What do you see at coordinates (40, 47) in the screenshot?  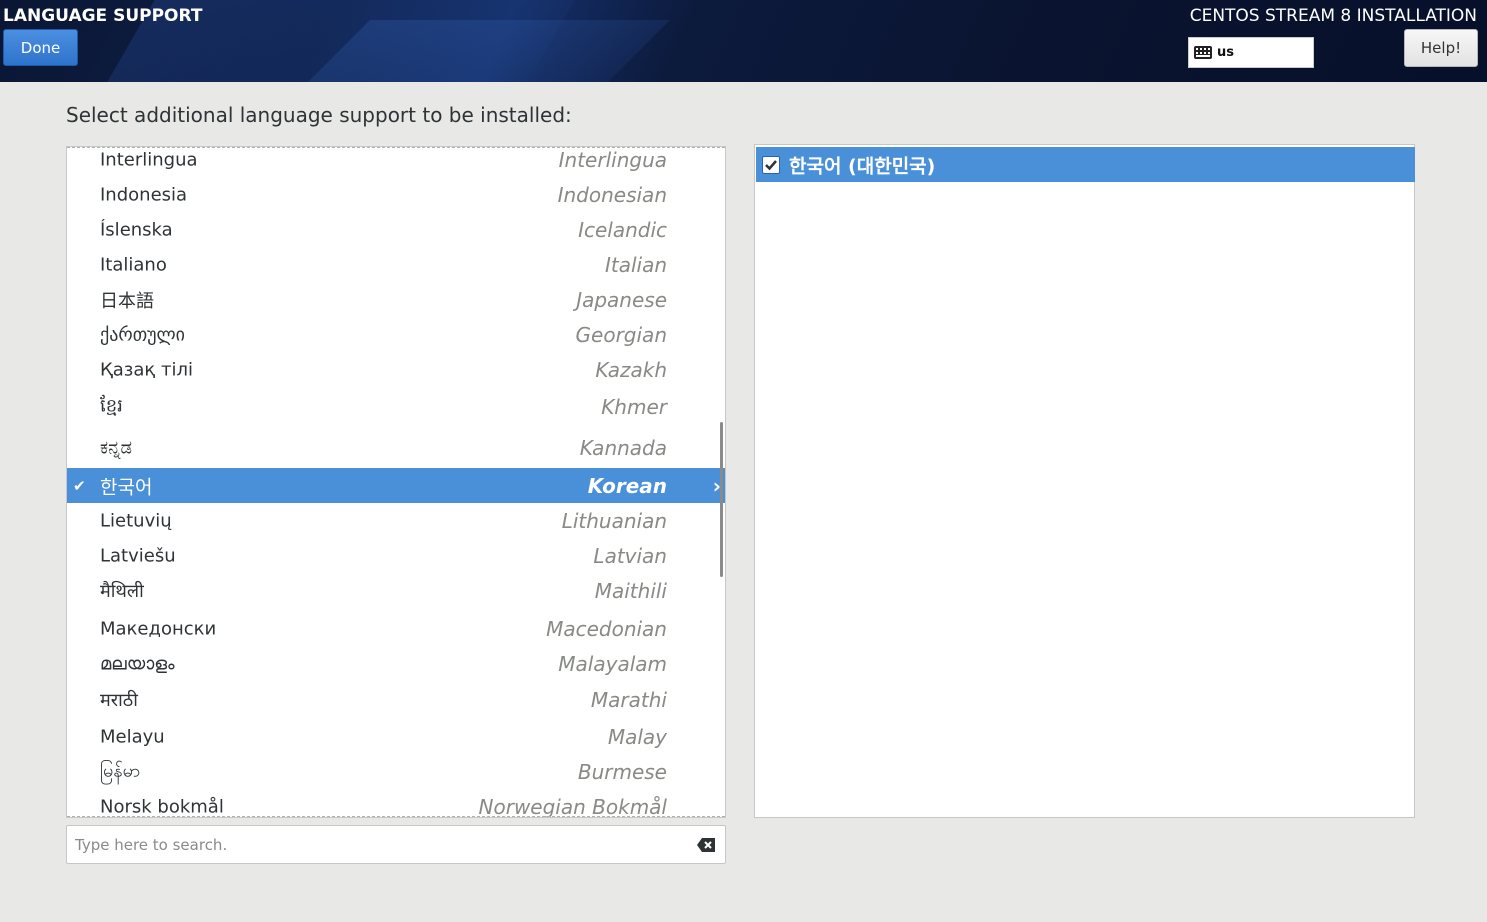 I see `done-button: Done` at bounding box center [40, 47].